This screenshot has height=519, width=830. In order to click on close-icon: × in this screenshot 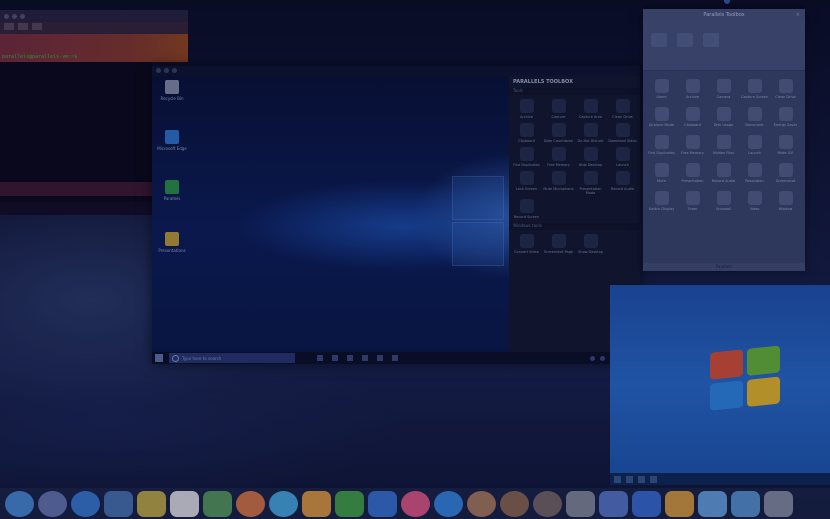, I will do `click(798, 15)`.